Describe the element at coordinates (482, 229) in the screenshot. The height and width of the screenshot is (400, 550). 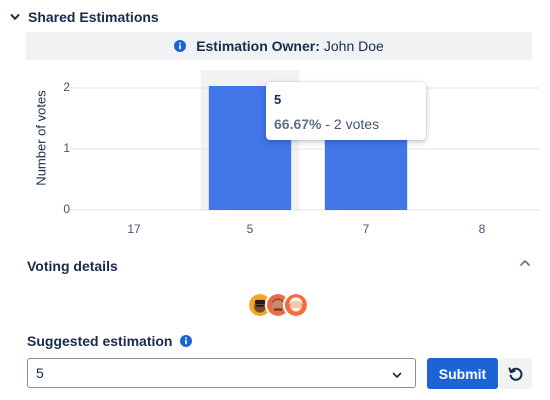
I see `x-tick-label: 8` at that location.